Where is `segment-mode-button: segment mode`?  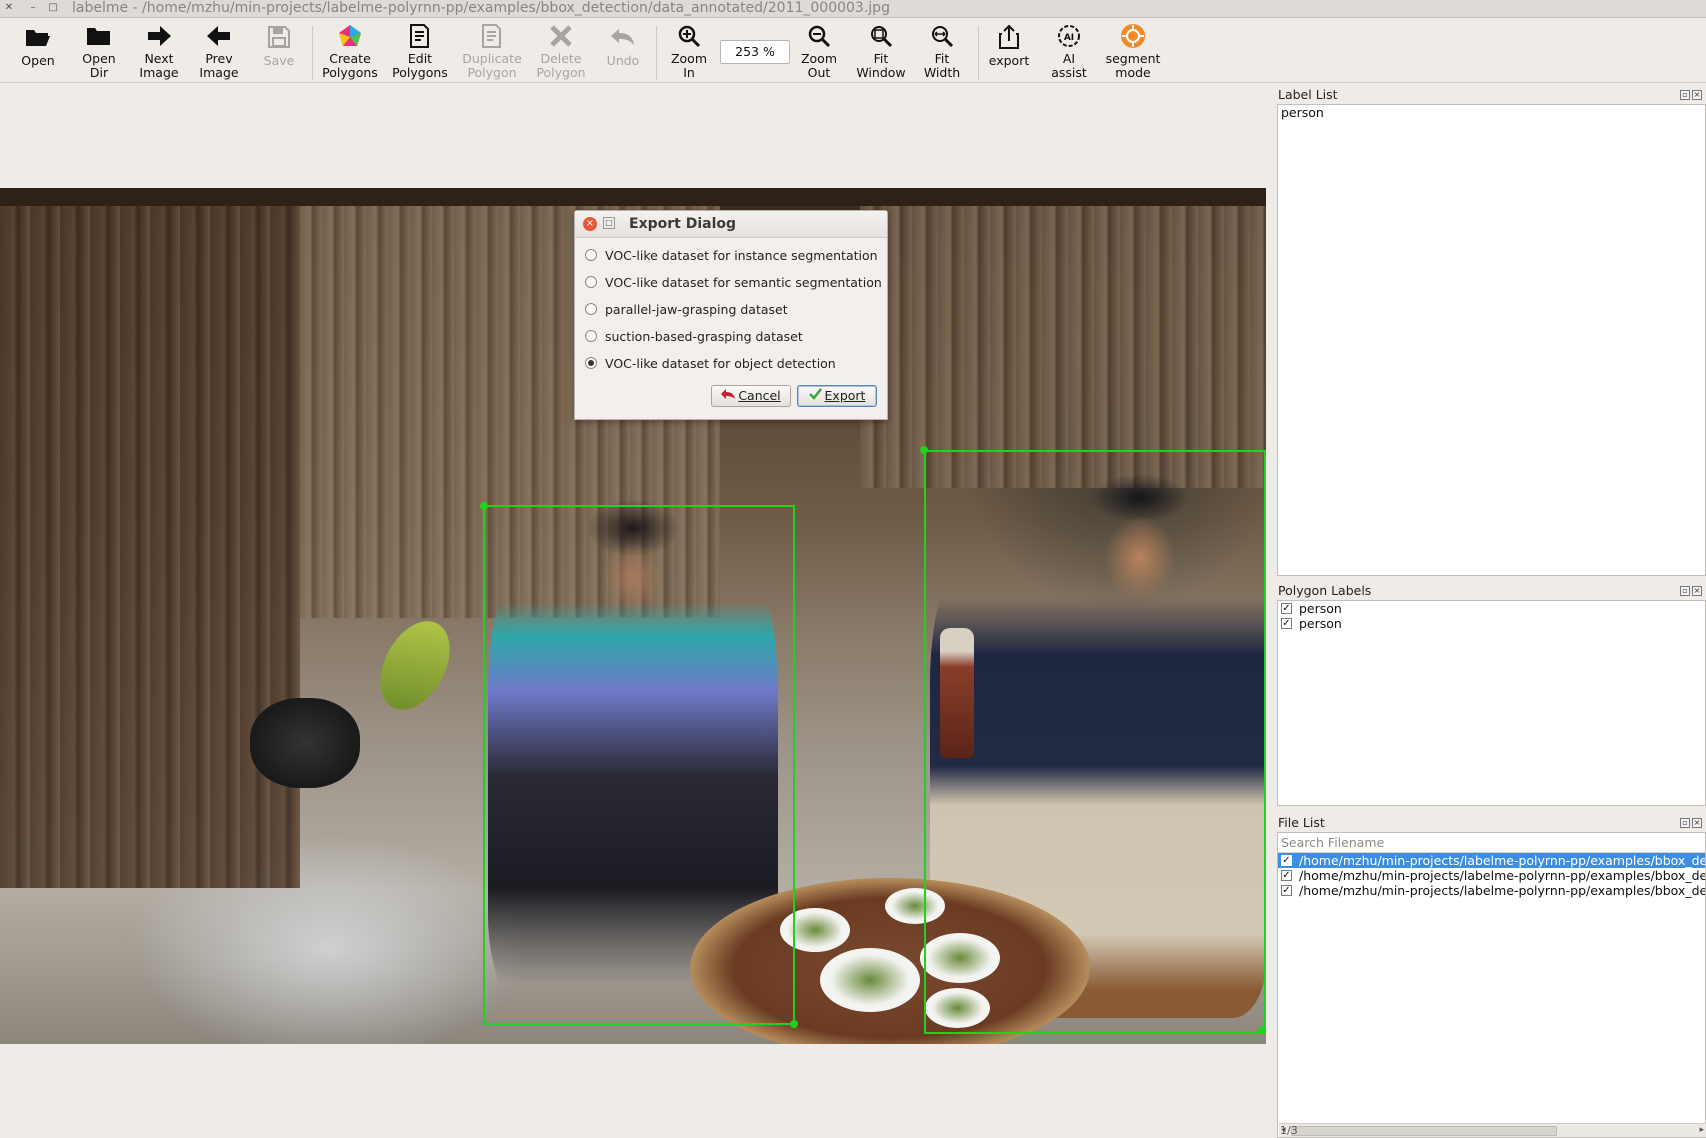
segment-mode-button: segment mode is located at coordinates (1133, 51).